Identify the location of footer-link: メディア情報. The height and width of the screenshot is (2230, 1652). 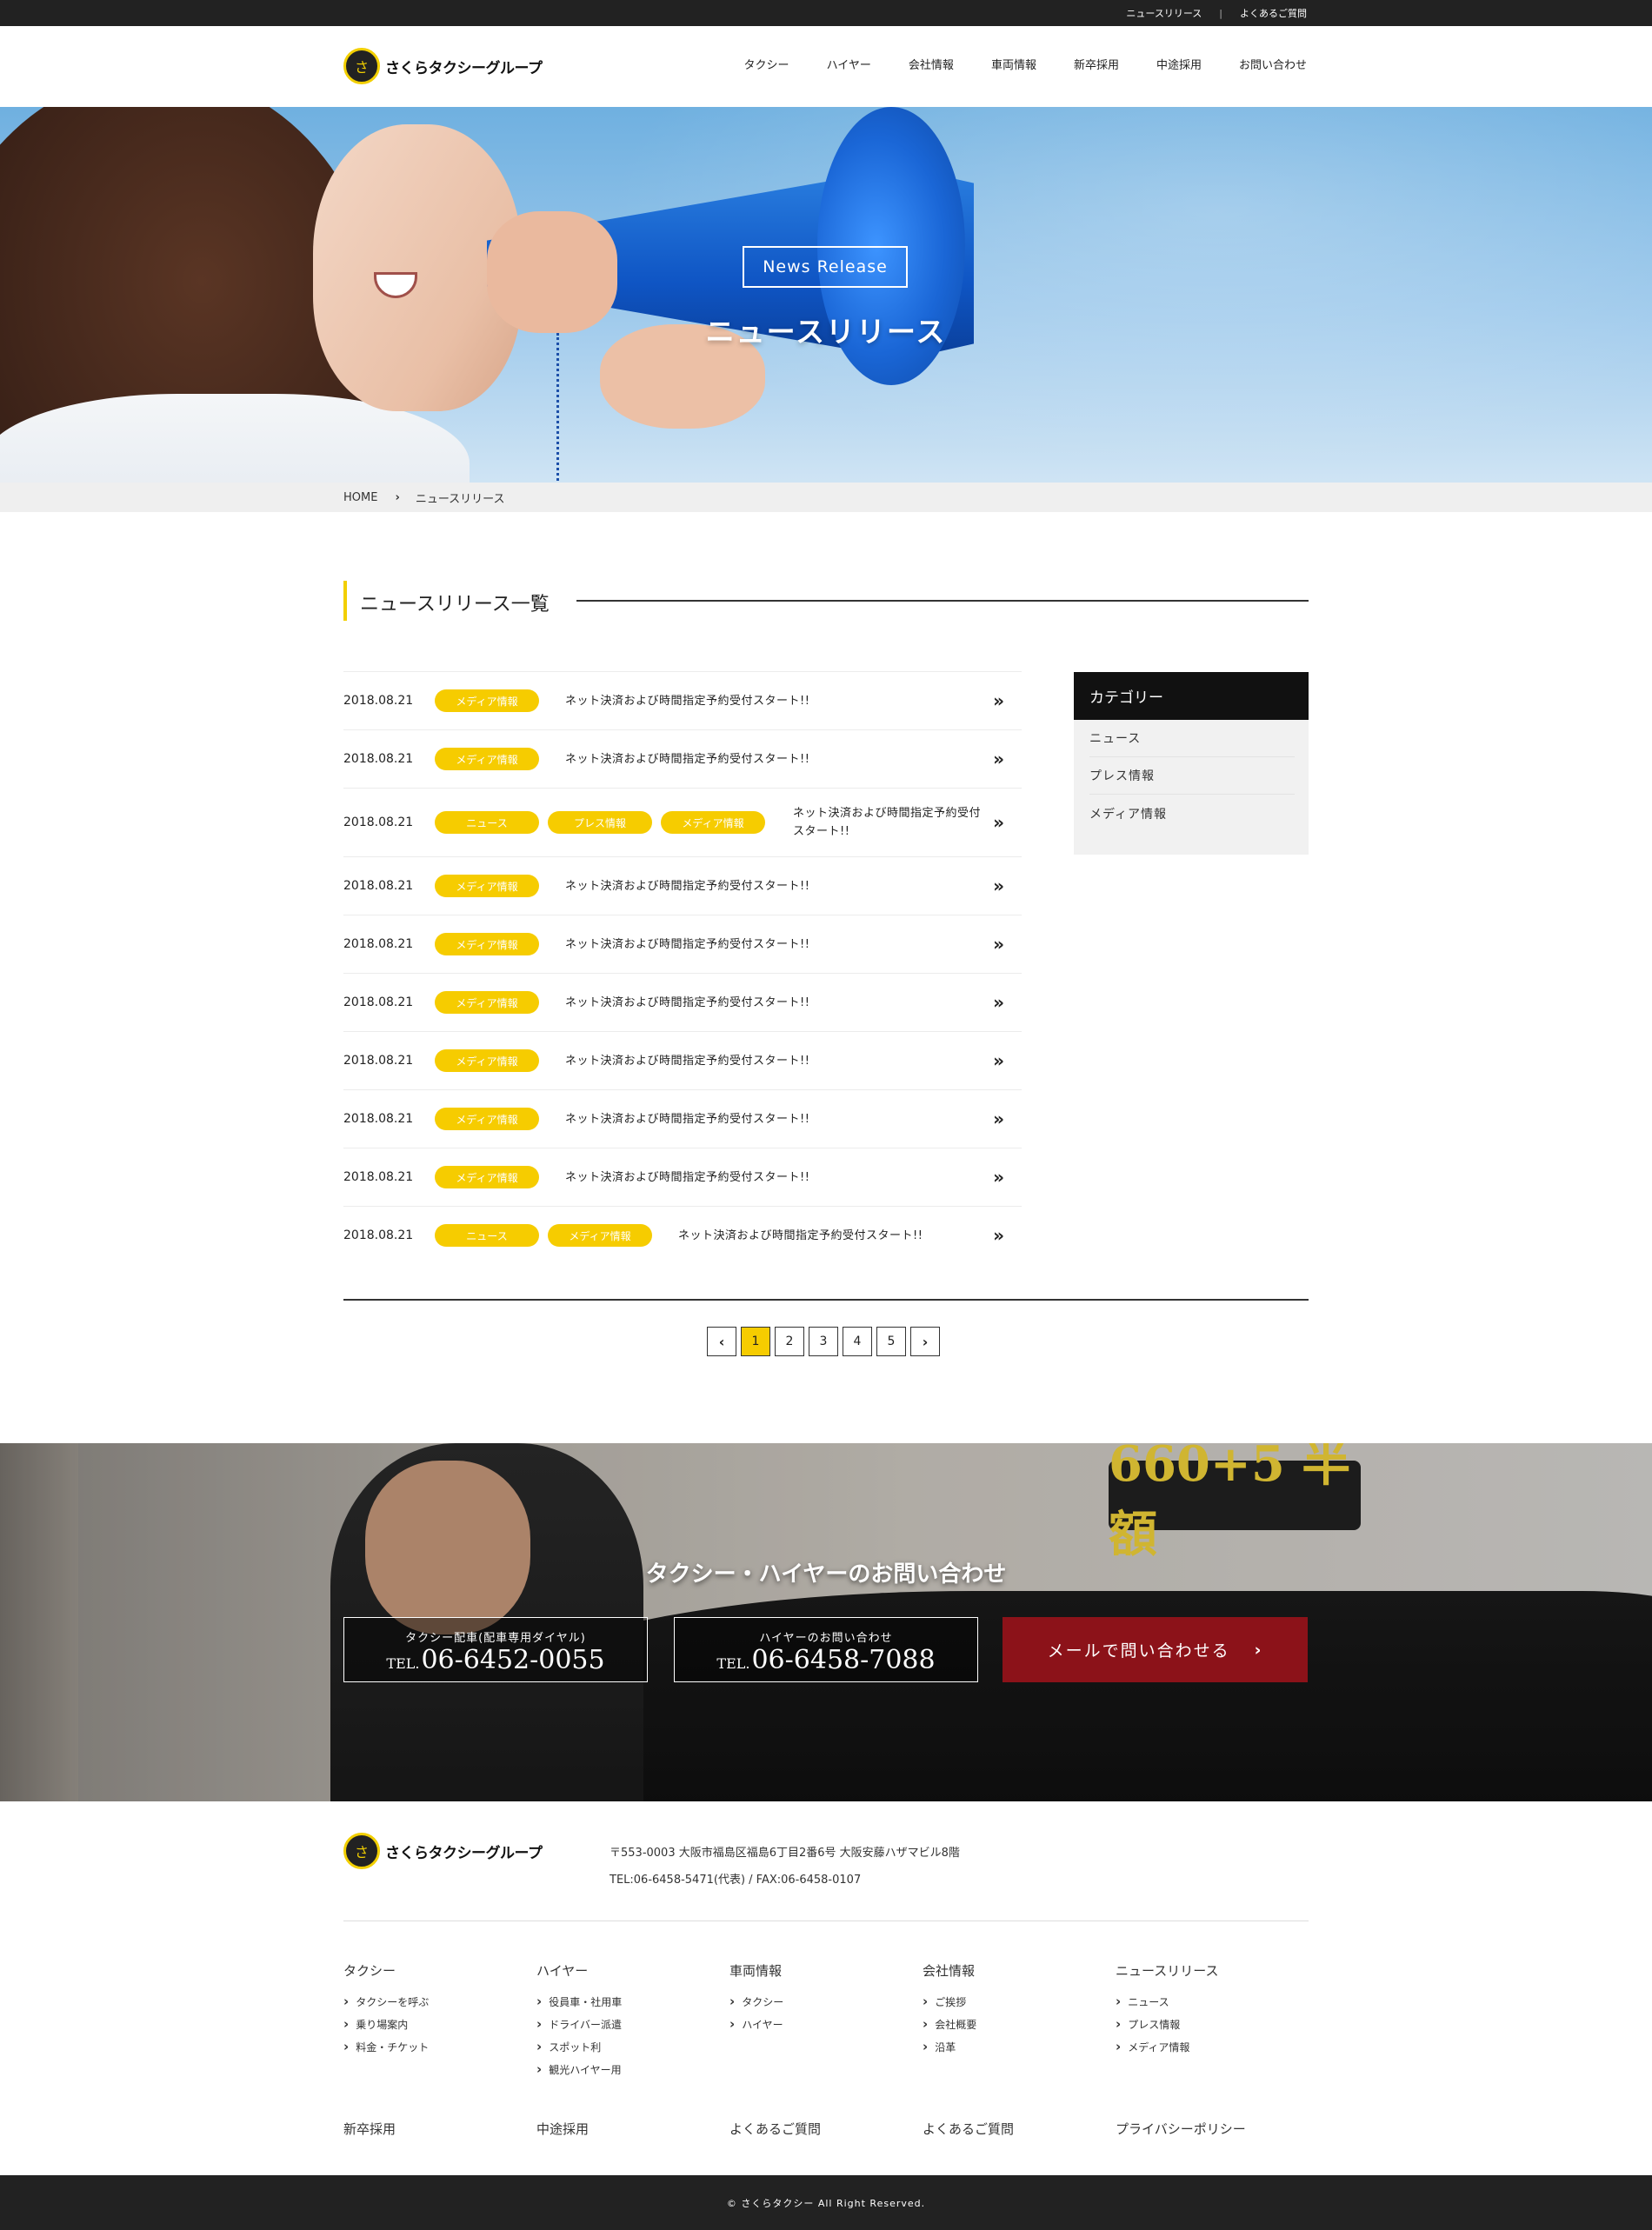
(1212, 2046).